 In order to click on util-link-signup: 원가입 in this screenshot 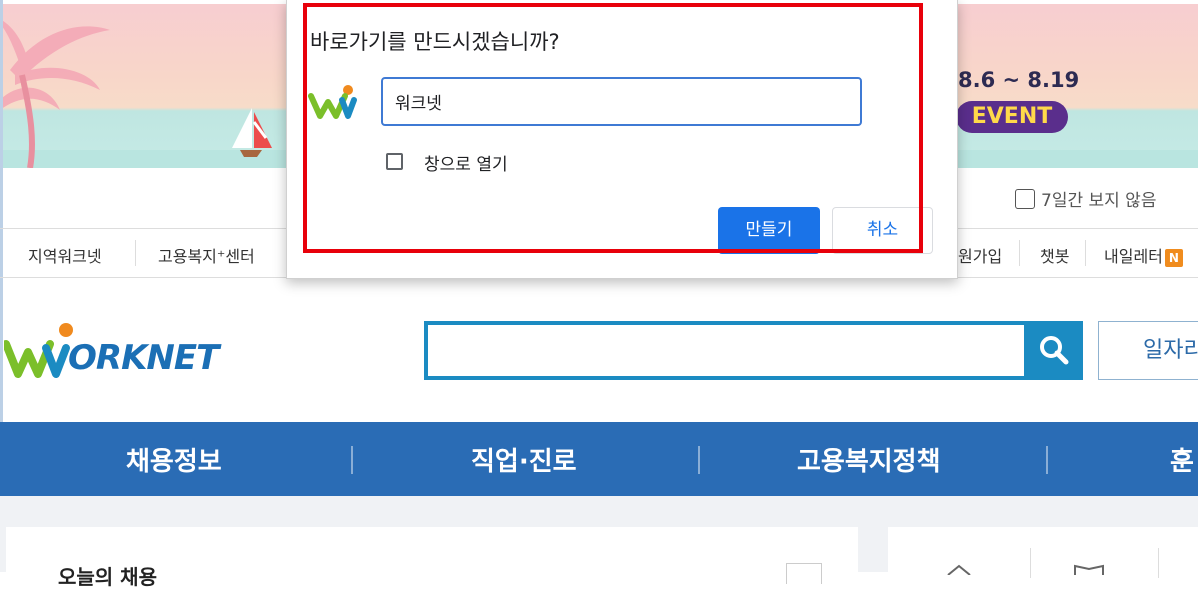, I will do `click(980, 255)`.